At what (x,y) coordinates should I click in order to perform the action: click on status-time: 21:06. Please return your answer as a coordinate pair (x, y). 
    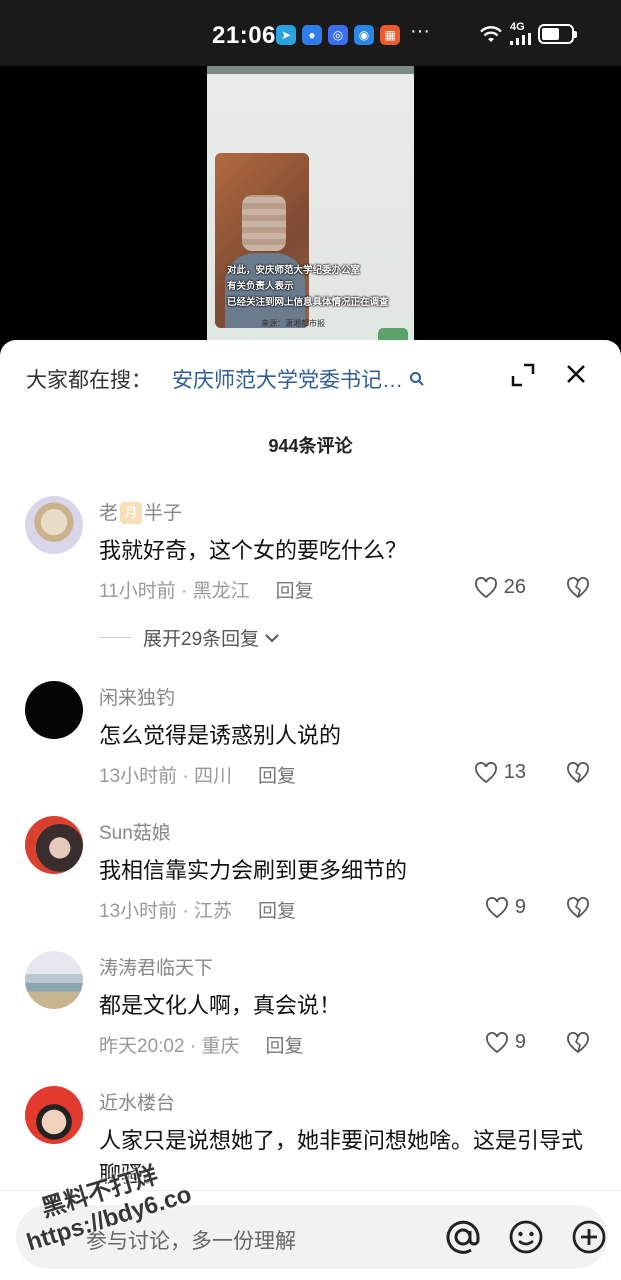
    Looking at the image, I should click on (244, 35).